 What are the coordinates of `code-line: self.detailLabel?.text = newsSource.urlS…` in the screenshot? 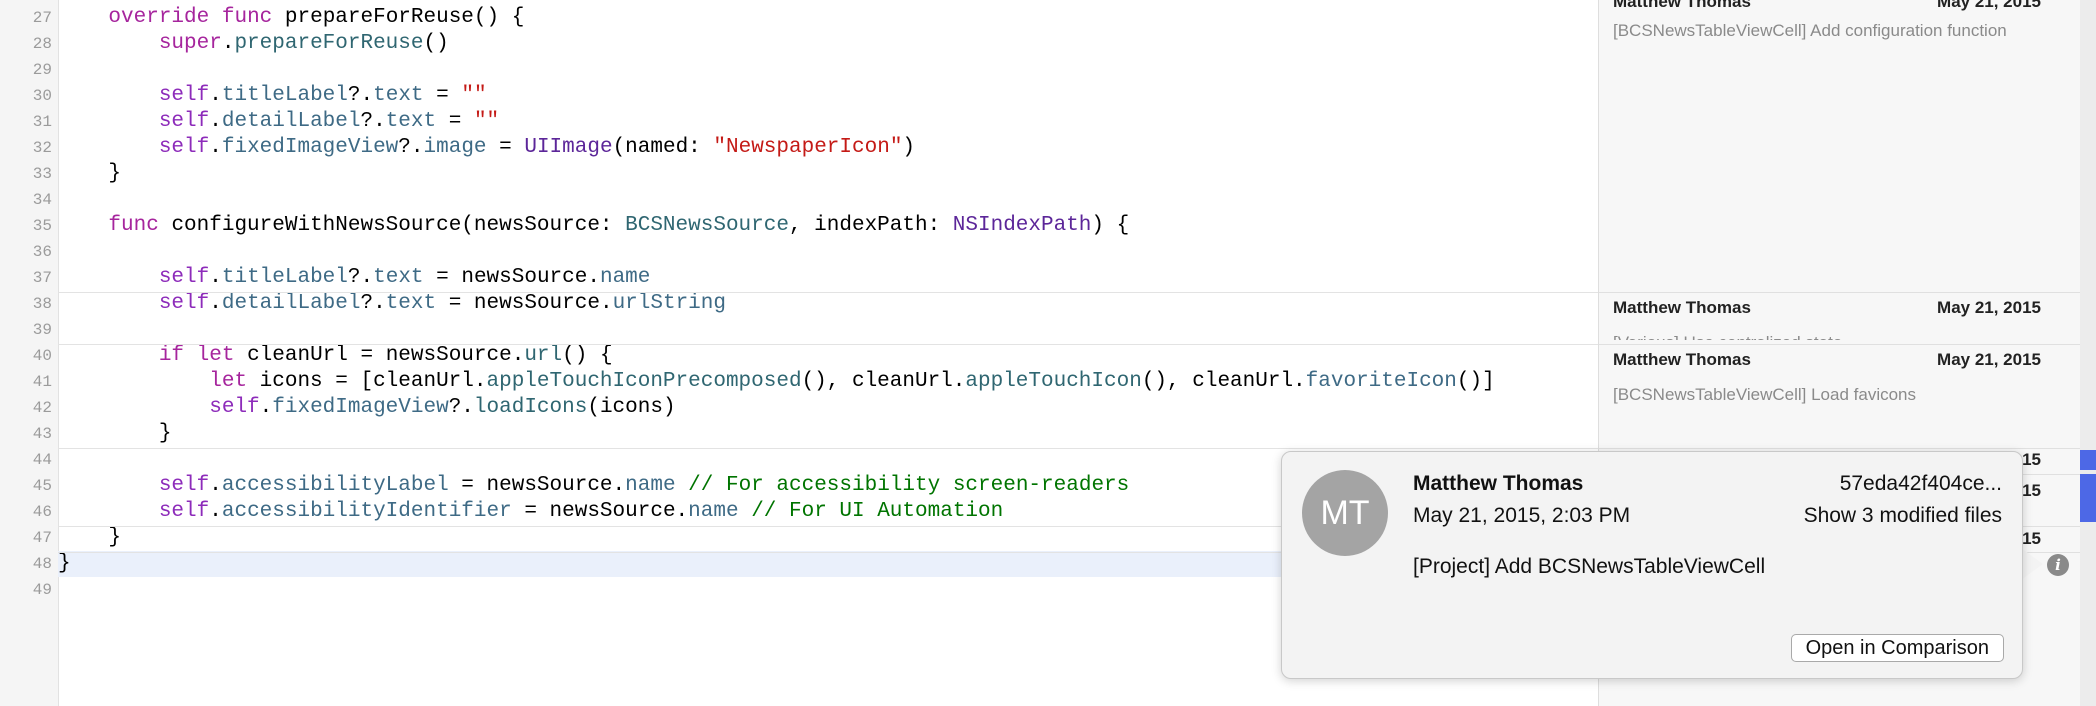 It's located at (828, 304).